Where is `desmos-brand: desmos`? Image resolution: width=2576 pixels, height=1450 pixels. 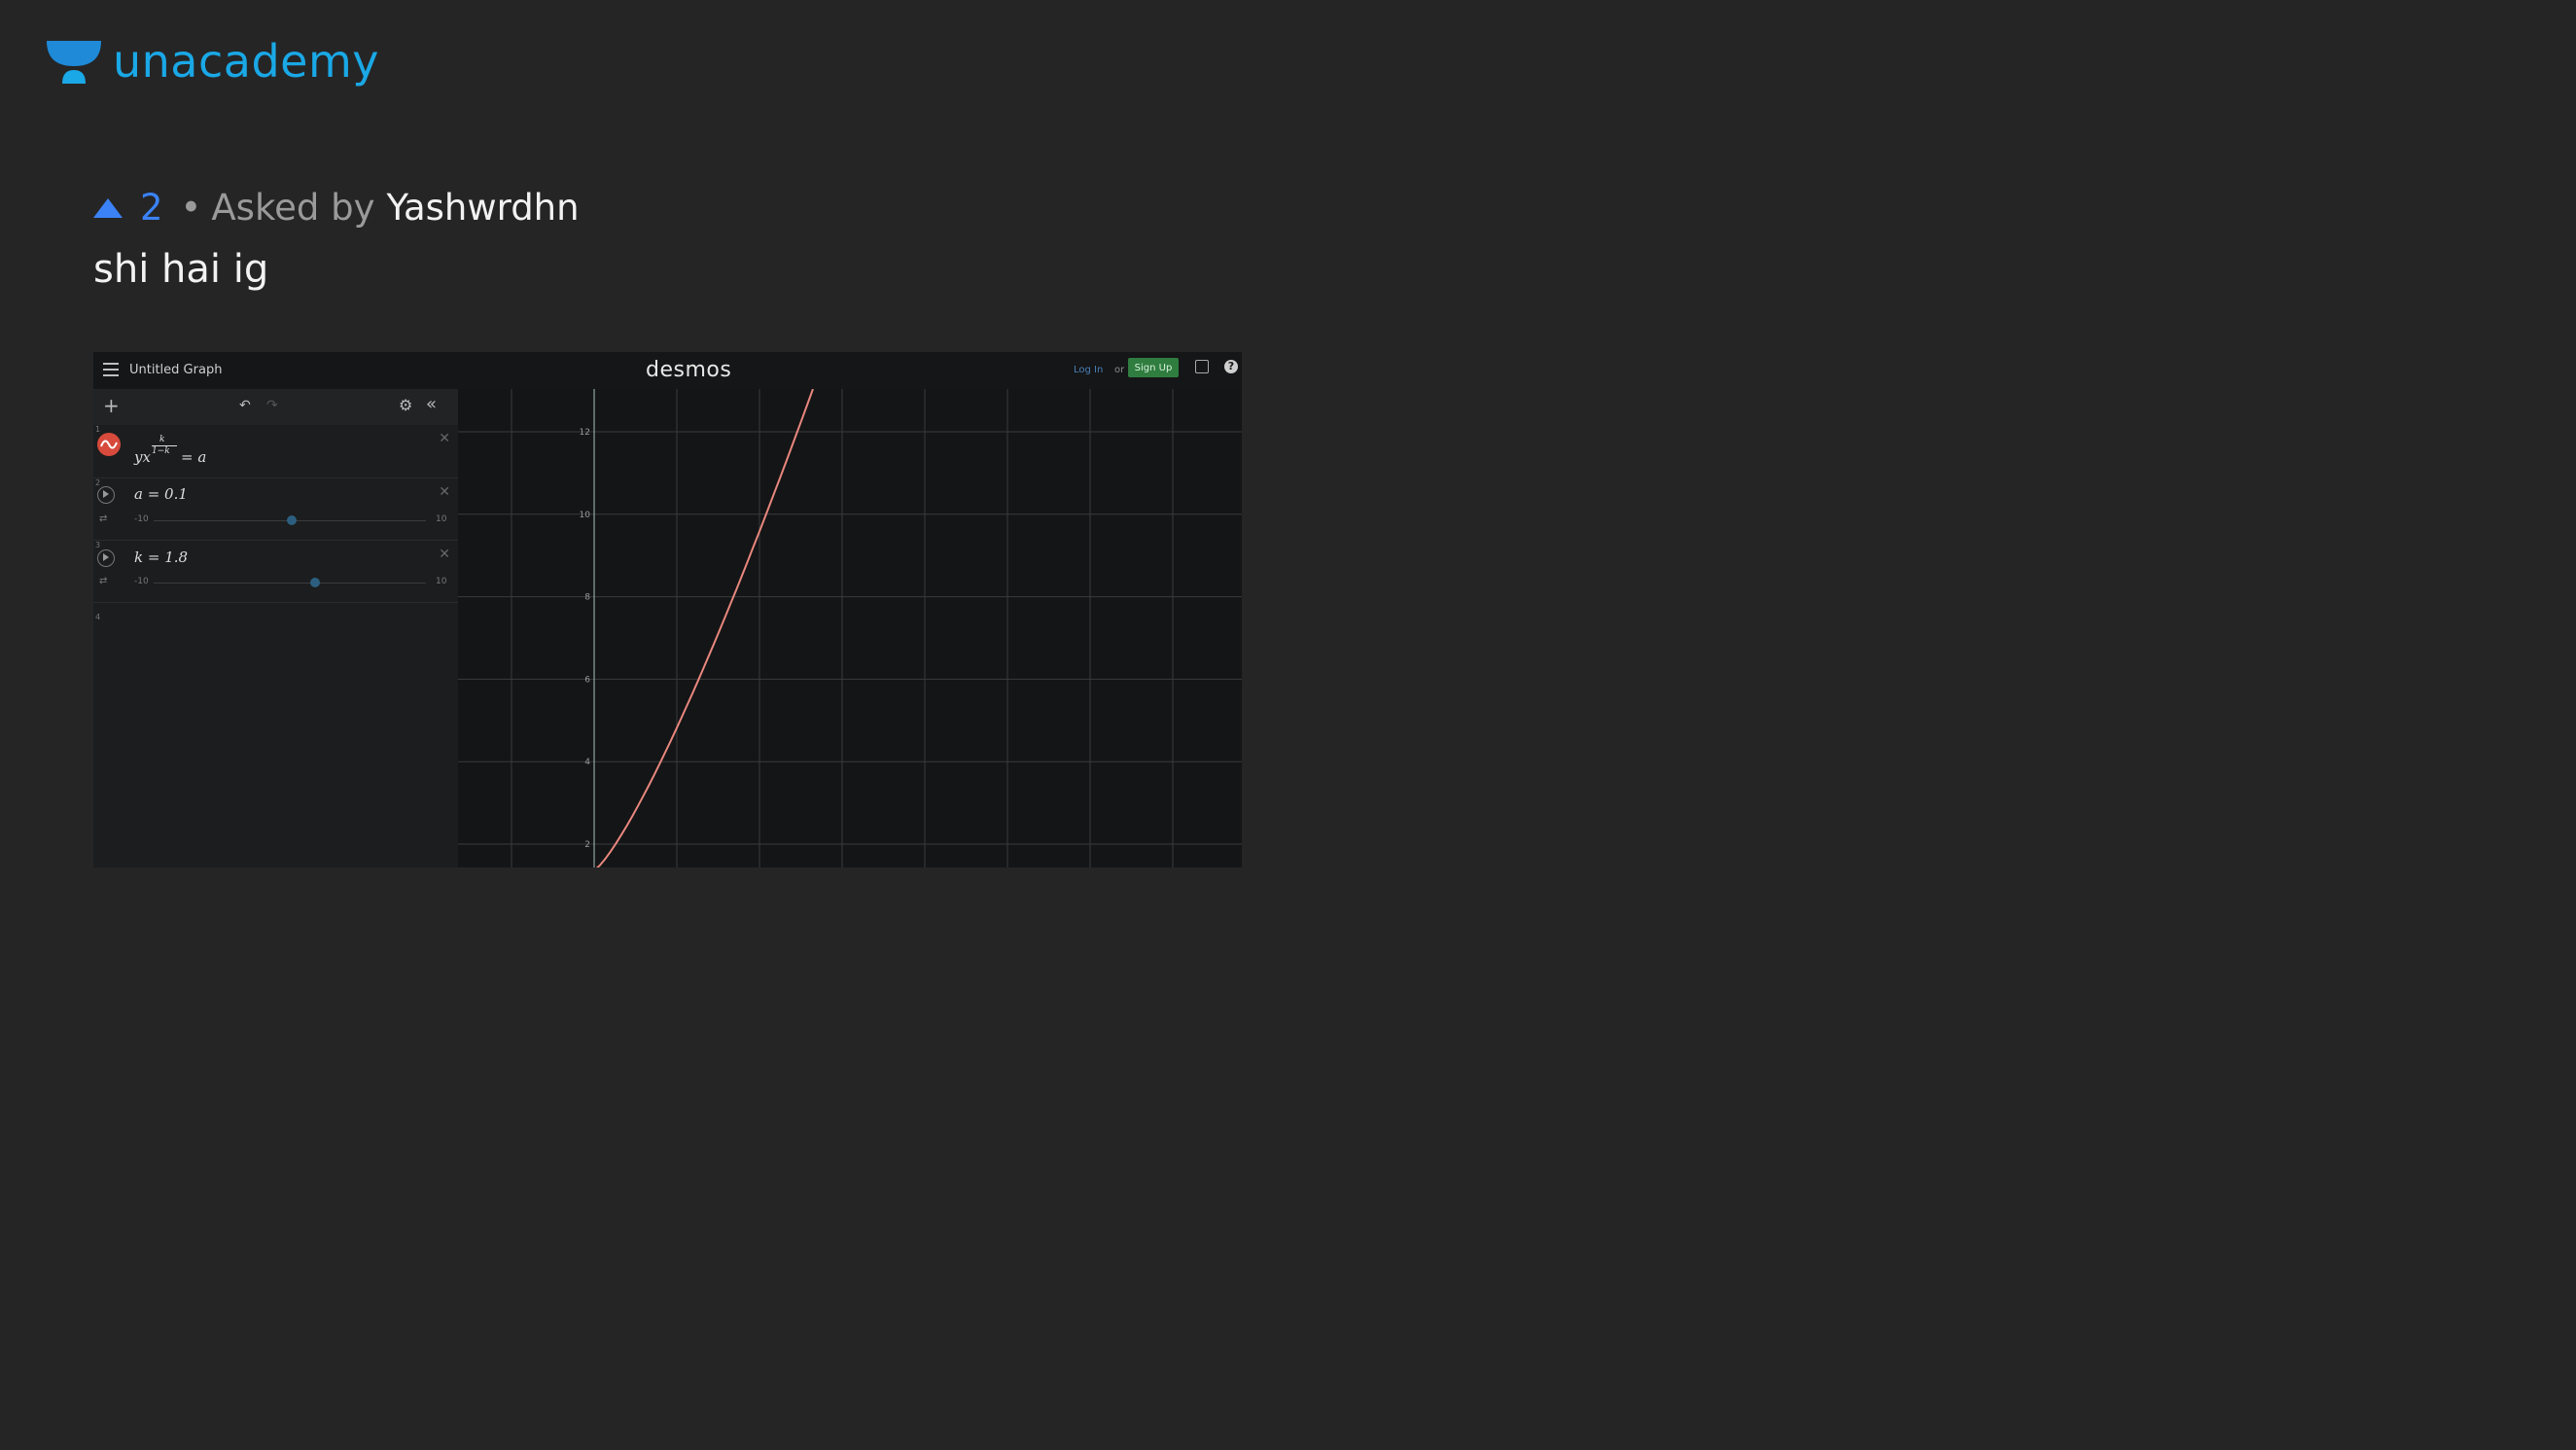
desmos-brand: desmos is located at coordinates (689, 370).